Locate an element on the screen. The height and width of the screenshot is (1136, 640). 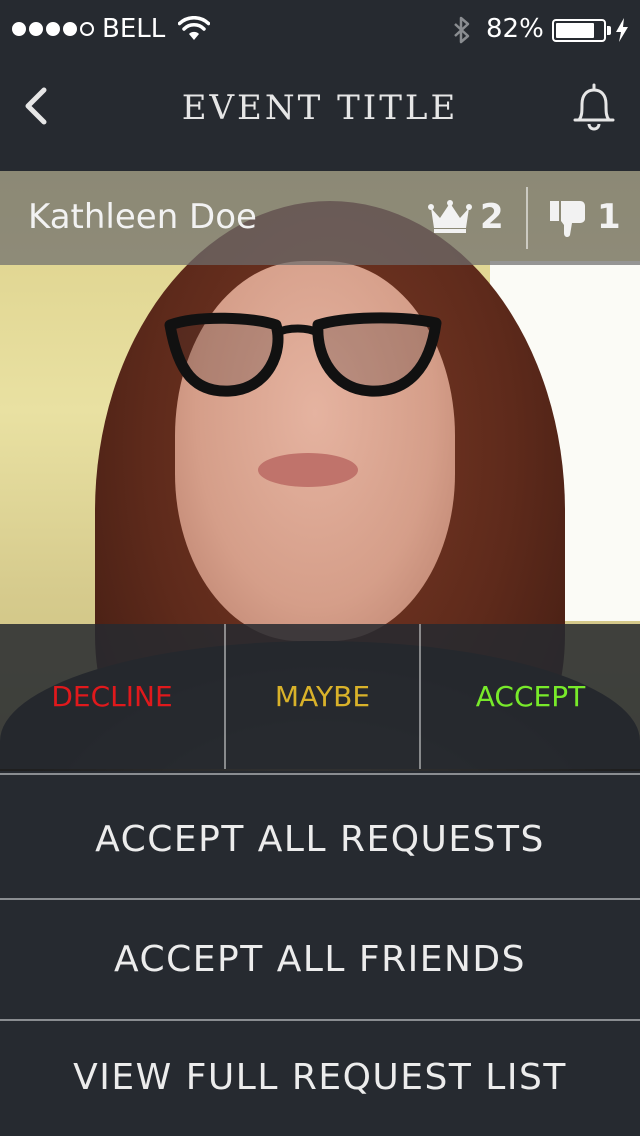
photo-glasses is located at coordinates (303, 354).